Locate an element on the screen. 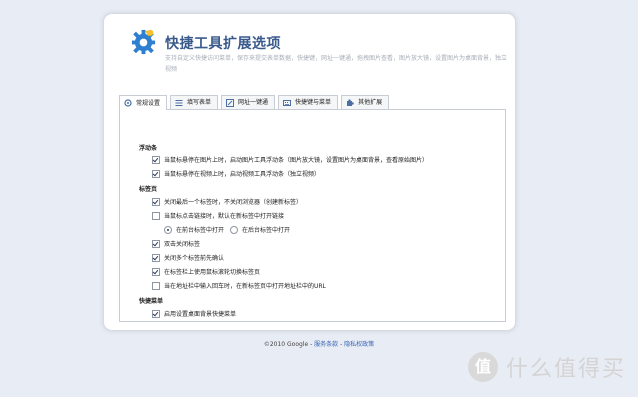 The height and width of the screenshot is (397, 638). option-label: 当鼠标悬停在视频上时，启动视频工具浮动条（独立视频） is located at coordinates (242, 174).